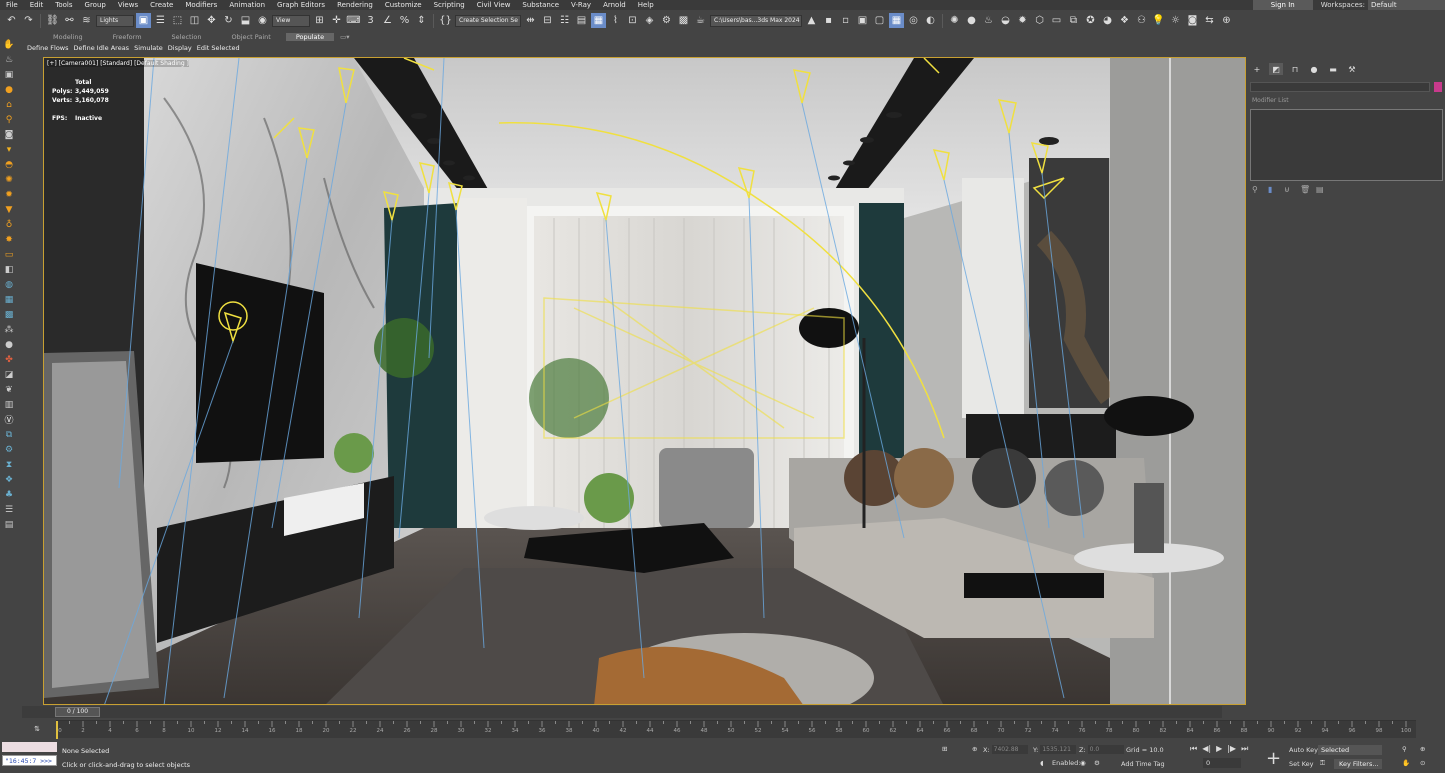  Describe the element at coordinates (494, 5) in the screenshot. I see `menu-civil-view: Civil View` at that location.